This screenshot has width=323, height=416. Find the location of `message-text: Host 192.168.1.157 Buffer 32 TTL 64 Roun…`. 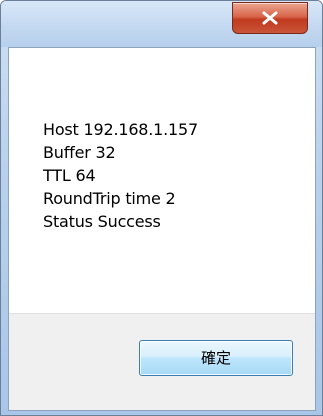

message-text: Host 192.168.1.157 Buffer 32 TTL 64 Roun… is located at coordinates (120, 175).